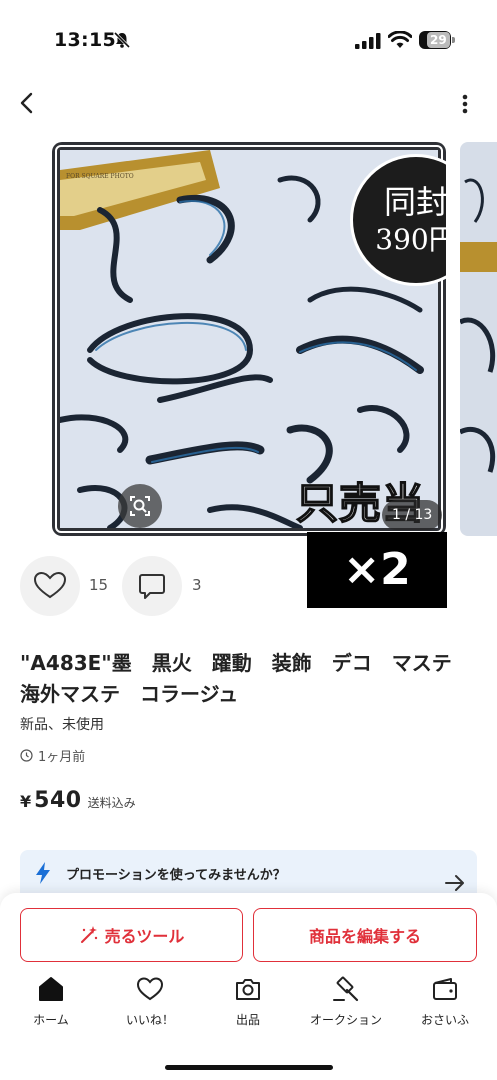 Image resolution: width=497 pixels, height=1080 pixels. What do you see at coordinates (346, 989) in the screenshot?
I see `gavel-icon` at bounding box center [346, 989].